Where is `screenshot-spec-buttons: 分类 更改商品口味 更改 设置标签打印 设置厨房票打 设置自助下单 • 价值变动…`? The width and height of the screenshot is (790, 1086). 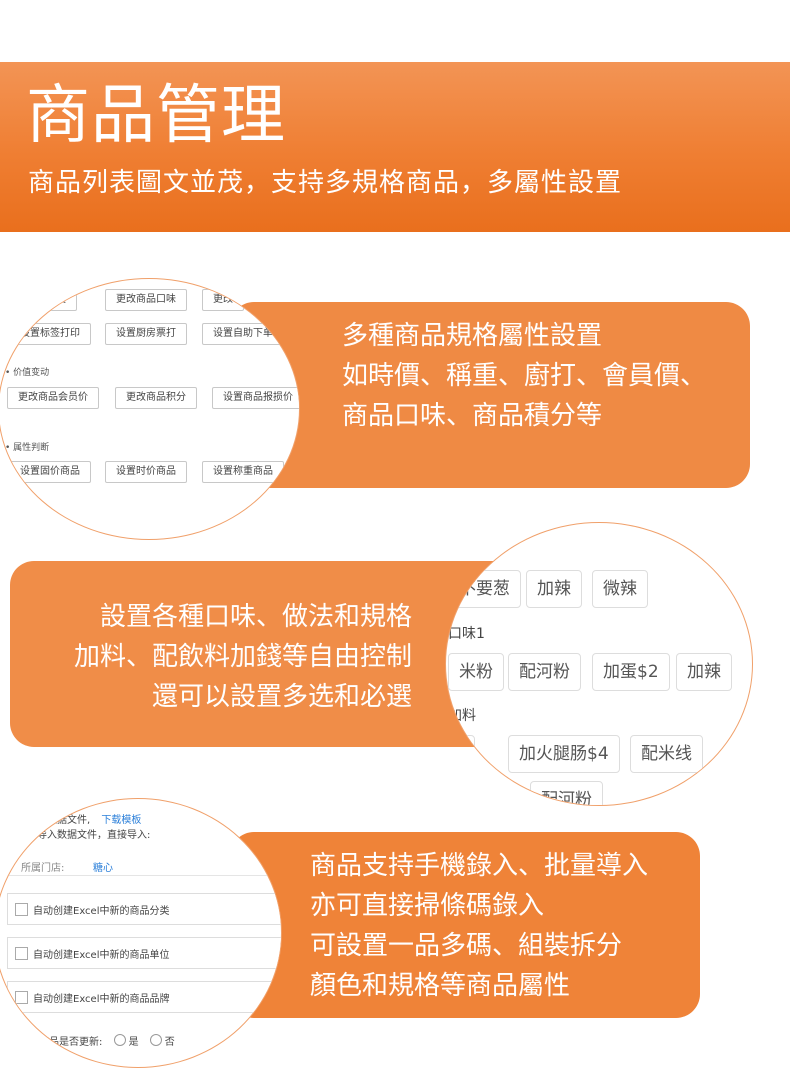
screenshot-spec-buttons: 分类 更改商品口味 更改 设置标签打印 设置厨房票打 设置自助下单 • 价值变动… is located at coordinates (150, 409).